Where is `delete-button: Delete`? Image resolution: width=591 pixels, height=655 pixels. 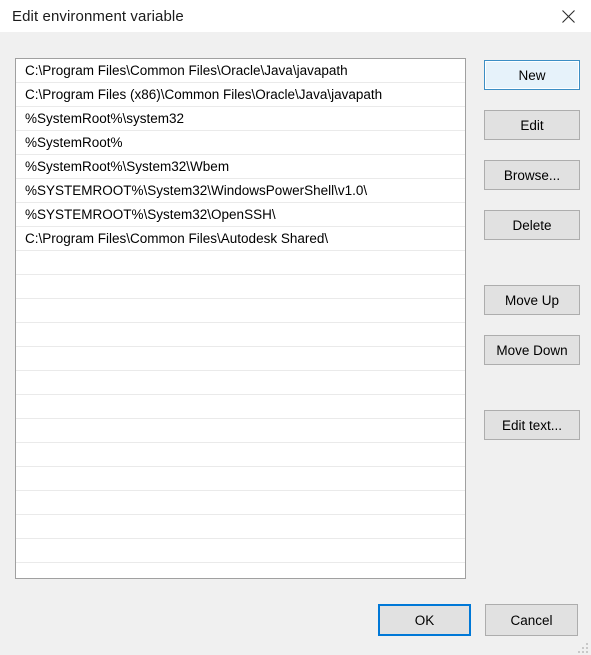 delete-button: Delete is located at coordinates (532, 225).